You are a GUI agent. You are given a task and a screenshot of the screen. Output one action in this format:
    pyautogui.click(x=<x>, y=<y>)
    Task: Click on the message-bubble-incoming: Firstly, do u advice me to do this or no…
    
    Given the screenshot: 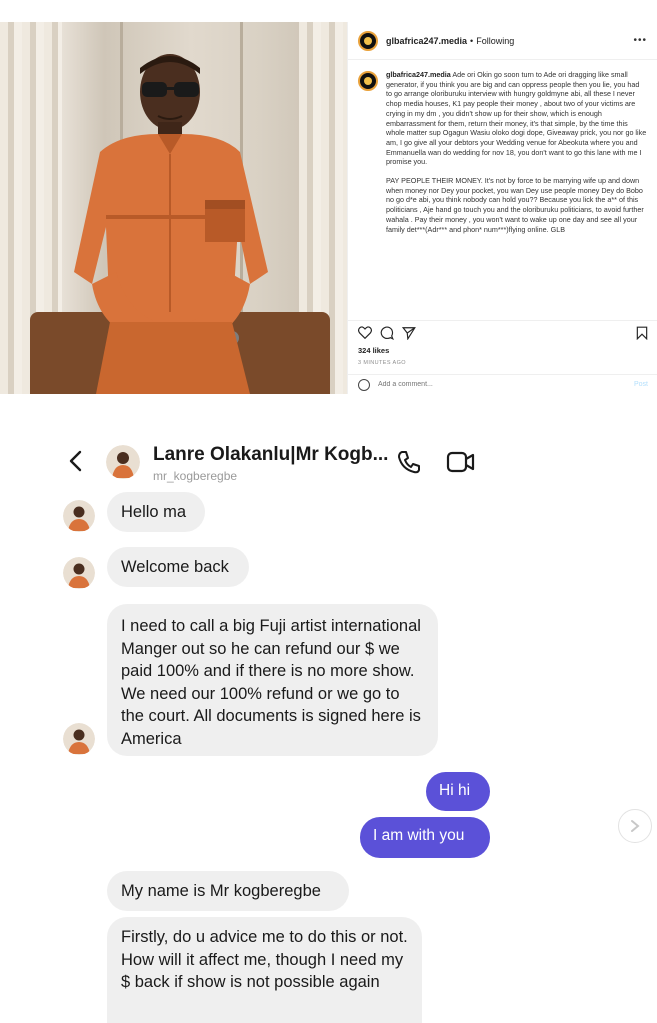 What is the action you would take?
    pyautogui.click(x=264, y=970)
    